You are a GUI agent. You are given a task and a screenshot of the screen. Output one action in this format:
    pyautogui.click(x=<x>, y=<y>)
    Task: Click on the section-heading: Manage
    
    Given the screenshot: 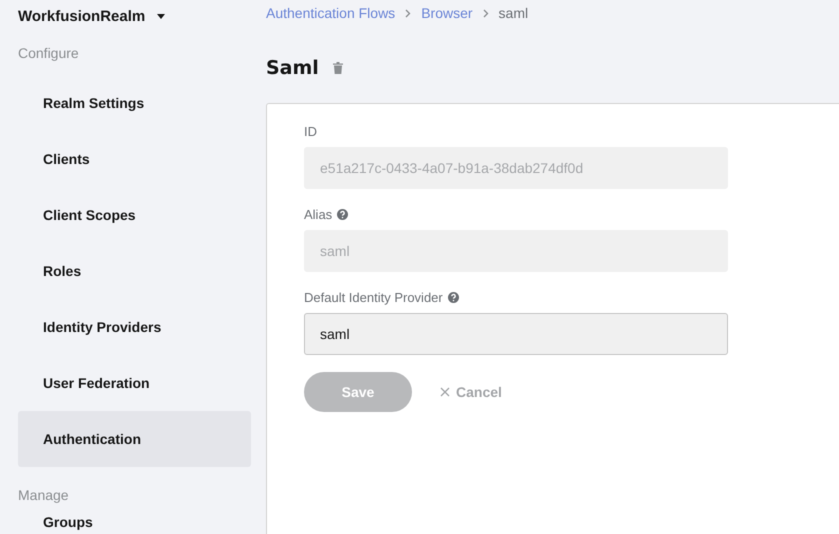 What is the action you would take?
    pyautogui.click(x=44, y=495)
    